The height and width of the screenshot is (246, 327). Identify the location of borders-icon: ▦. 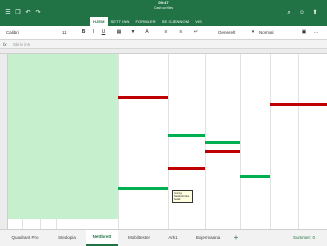
(119, 32).